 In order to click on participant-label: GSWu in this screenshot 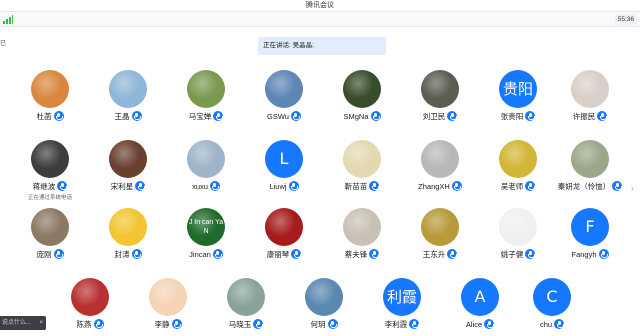, I will do `click(284, 117)`.